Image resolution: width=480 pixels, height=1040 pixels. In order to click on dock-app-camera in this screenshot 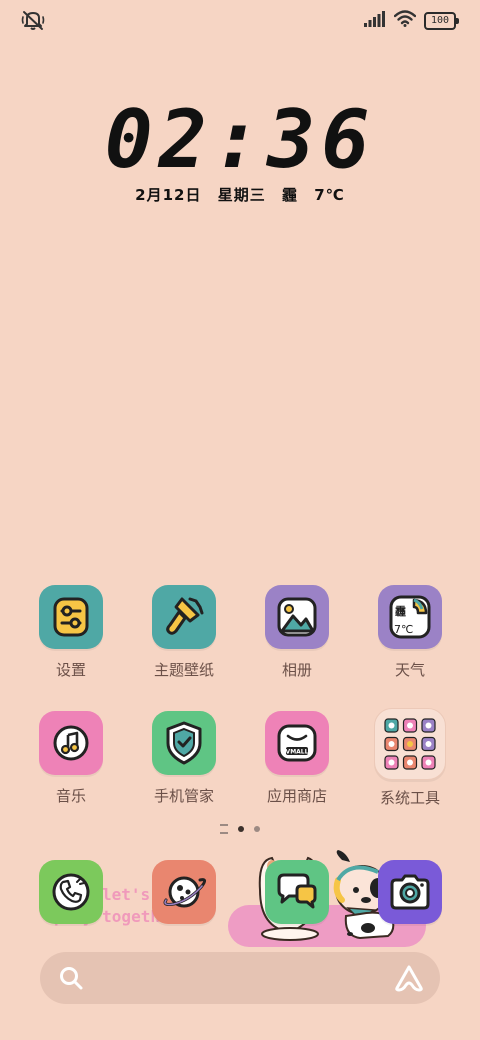, I will do `click(410, 892)`.